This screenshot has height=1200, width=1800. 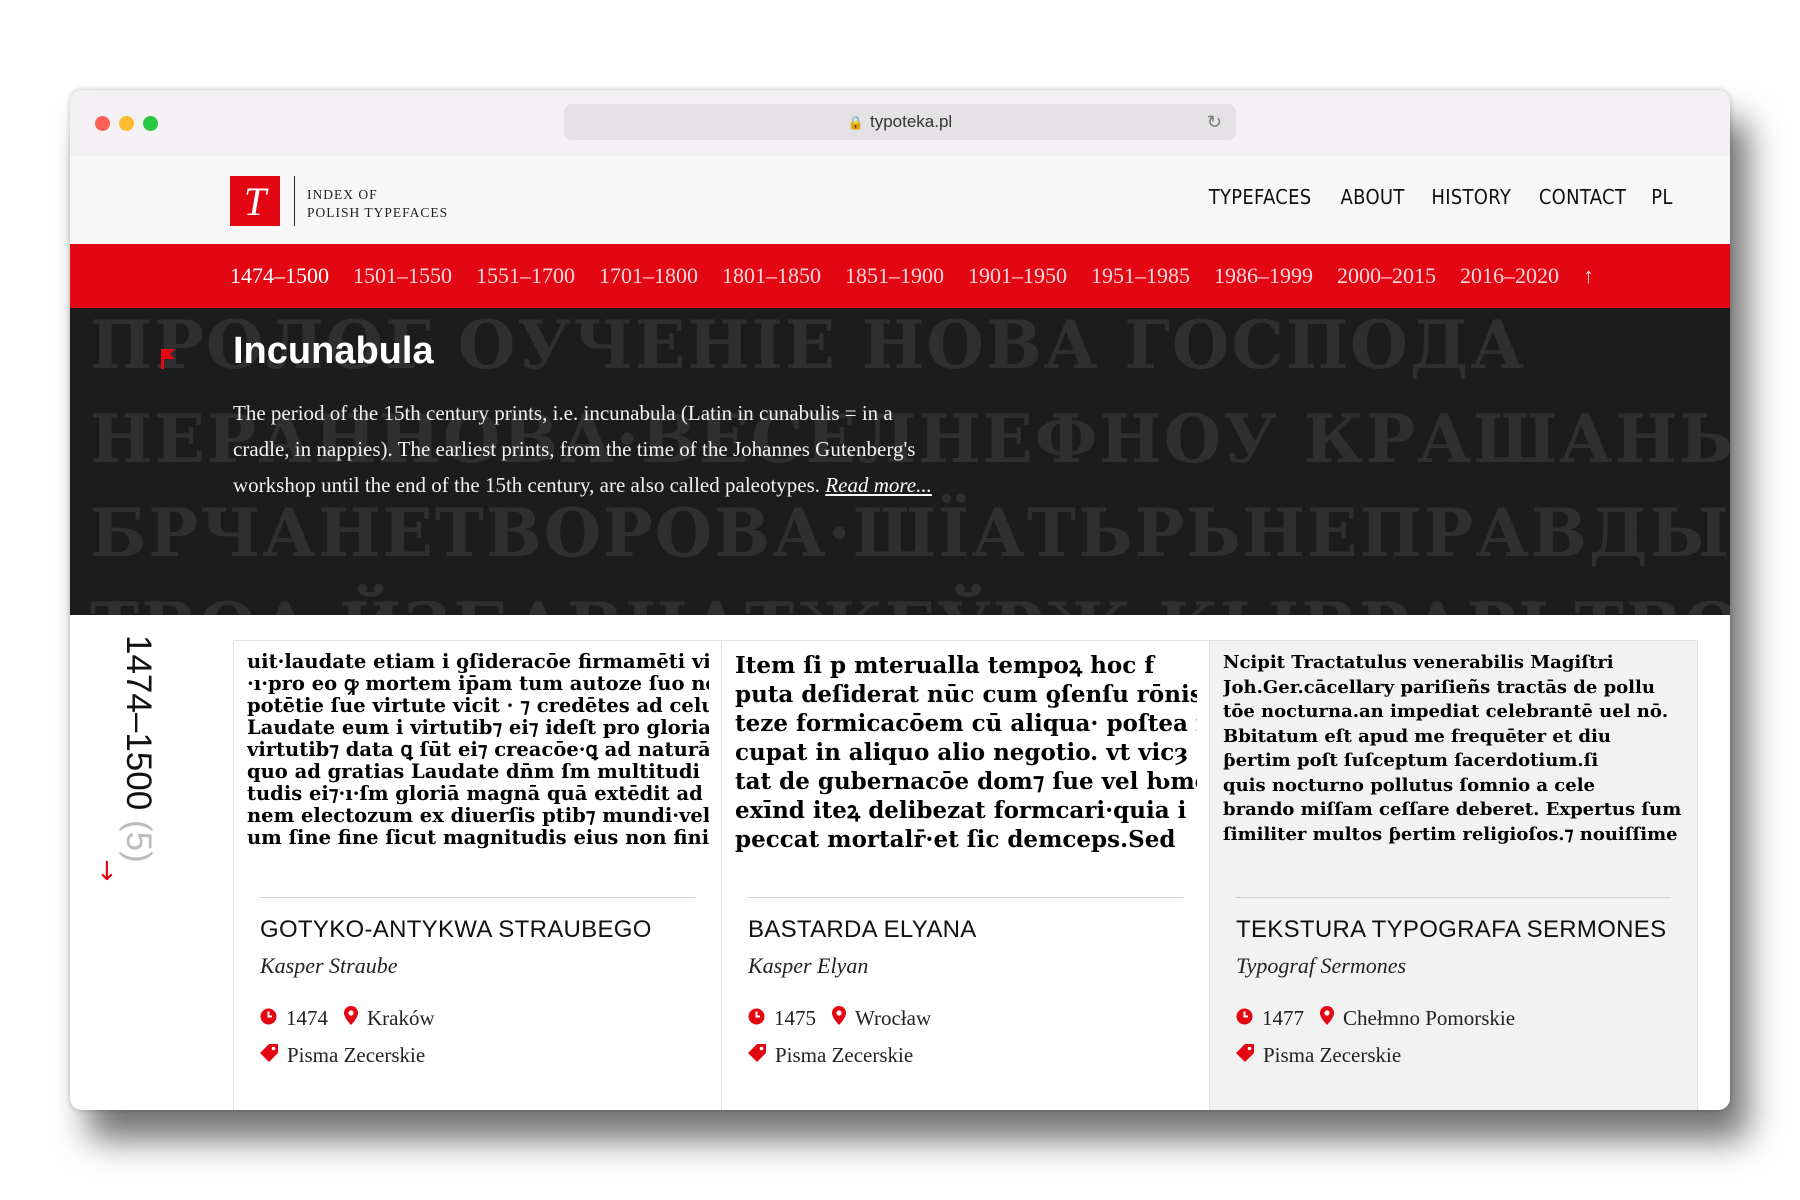 What do you see at coordinates (955, 839) in the screenshot?
I see `specimen-line: peccat mortalr̄·et ſic demceps.Sed` at bounding box center [955, 839].